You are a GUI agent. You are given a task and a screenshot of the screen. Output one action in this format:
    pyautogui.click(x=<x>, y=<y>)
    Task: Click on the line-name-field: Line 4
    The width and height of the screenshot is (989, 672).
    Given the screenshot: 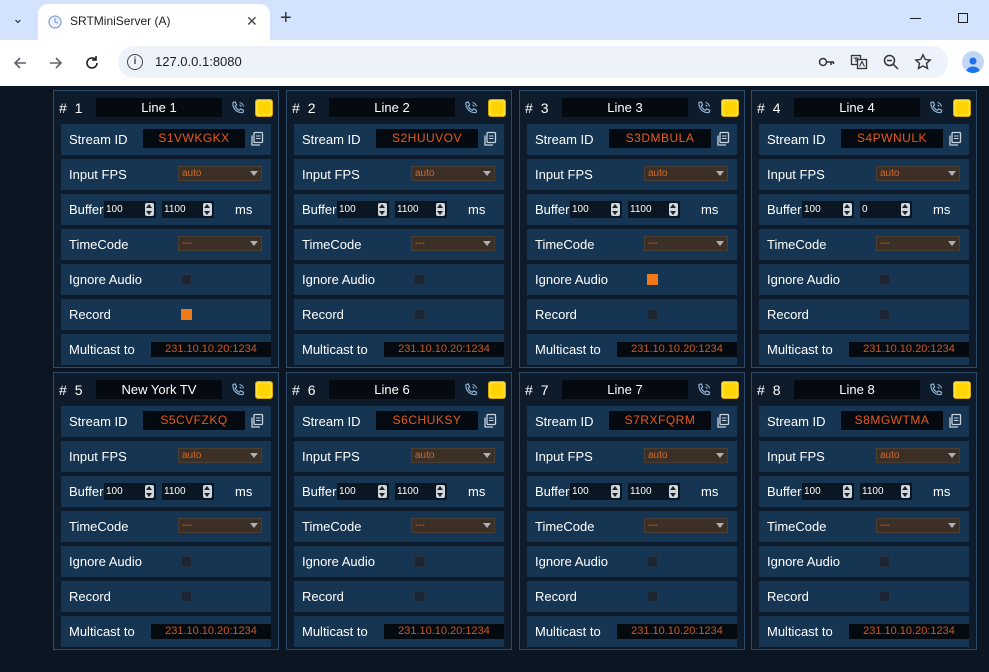 What is the action you would take?
    pyautogui.click(x=857, y=107)
    